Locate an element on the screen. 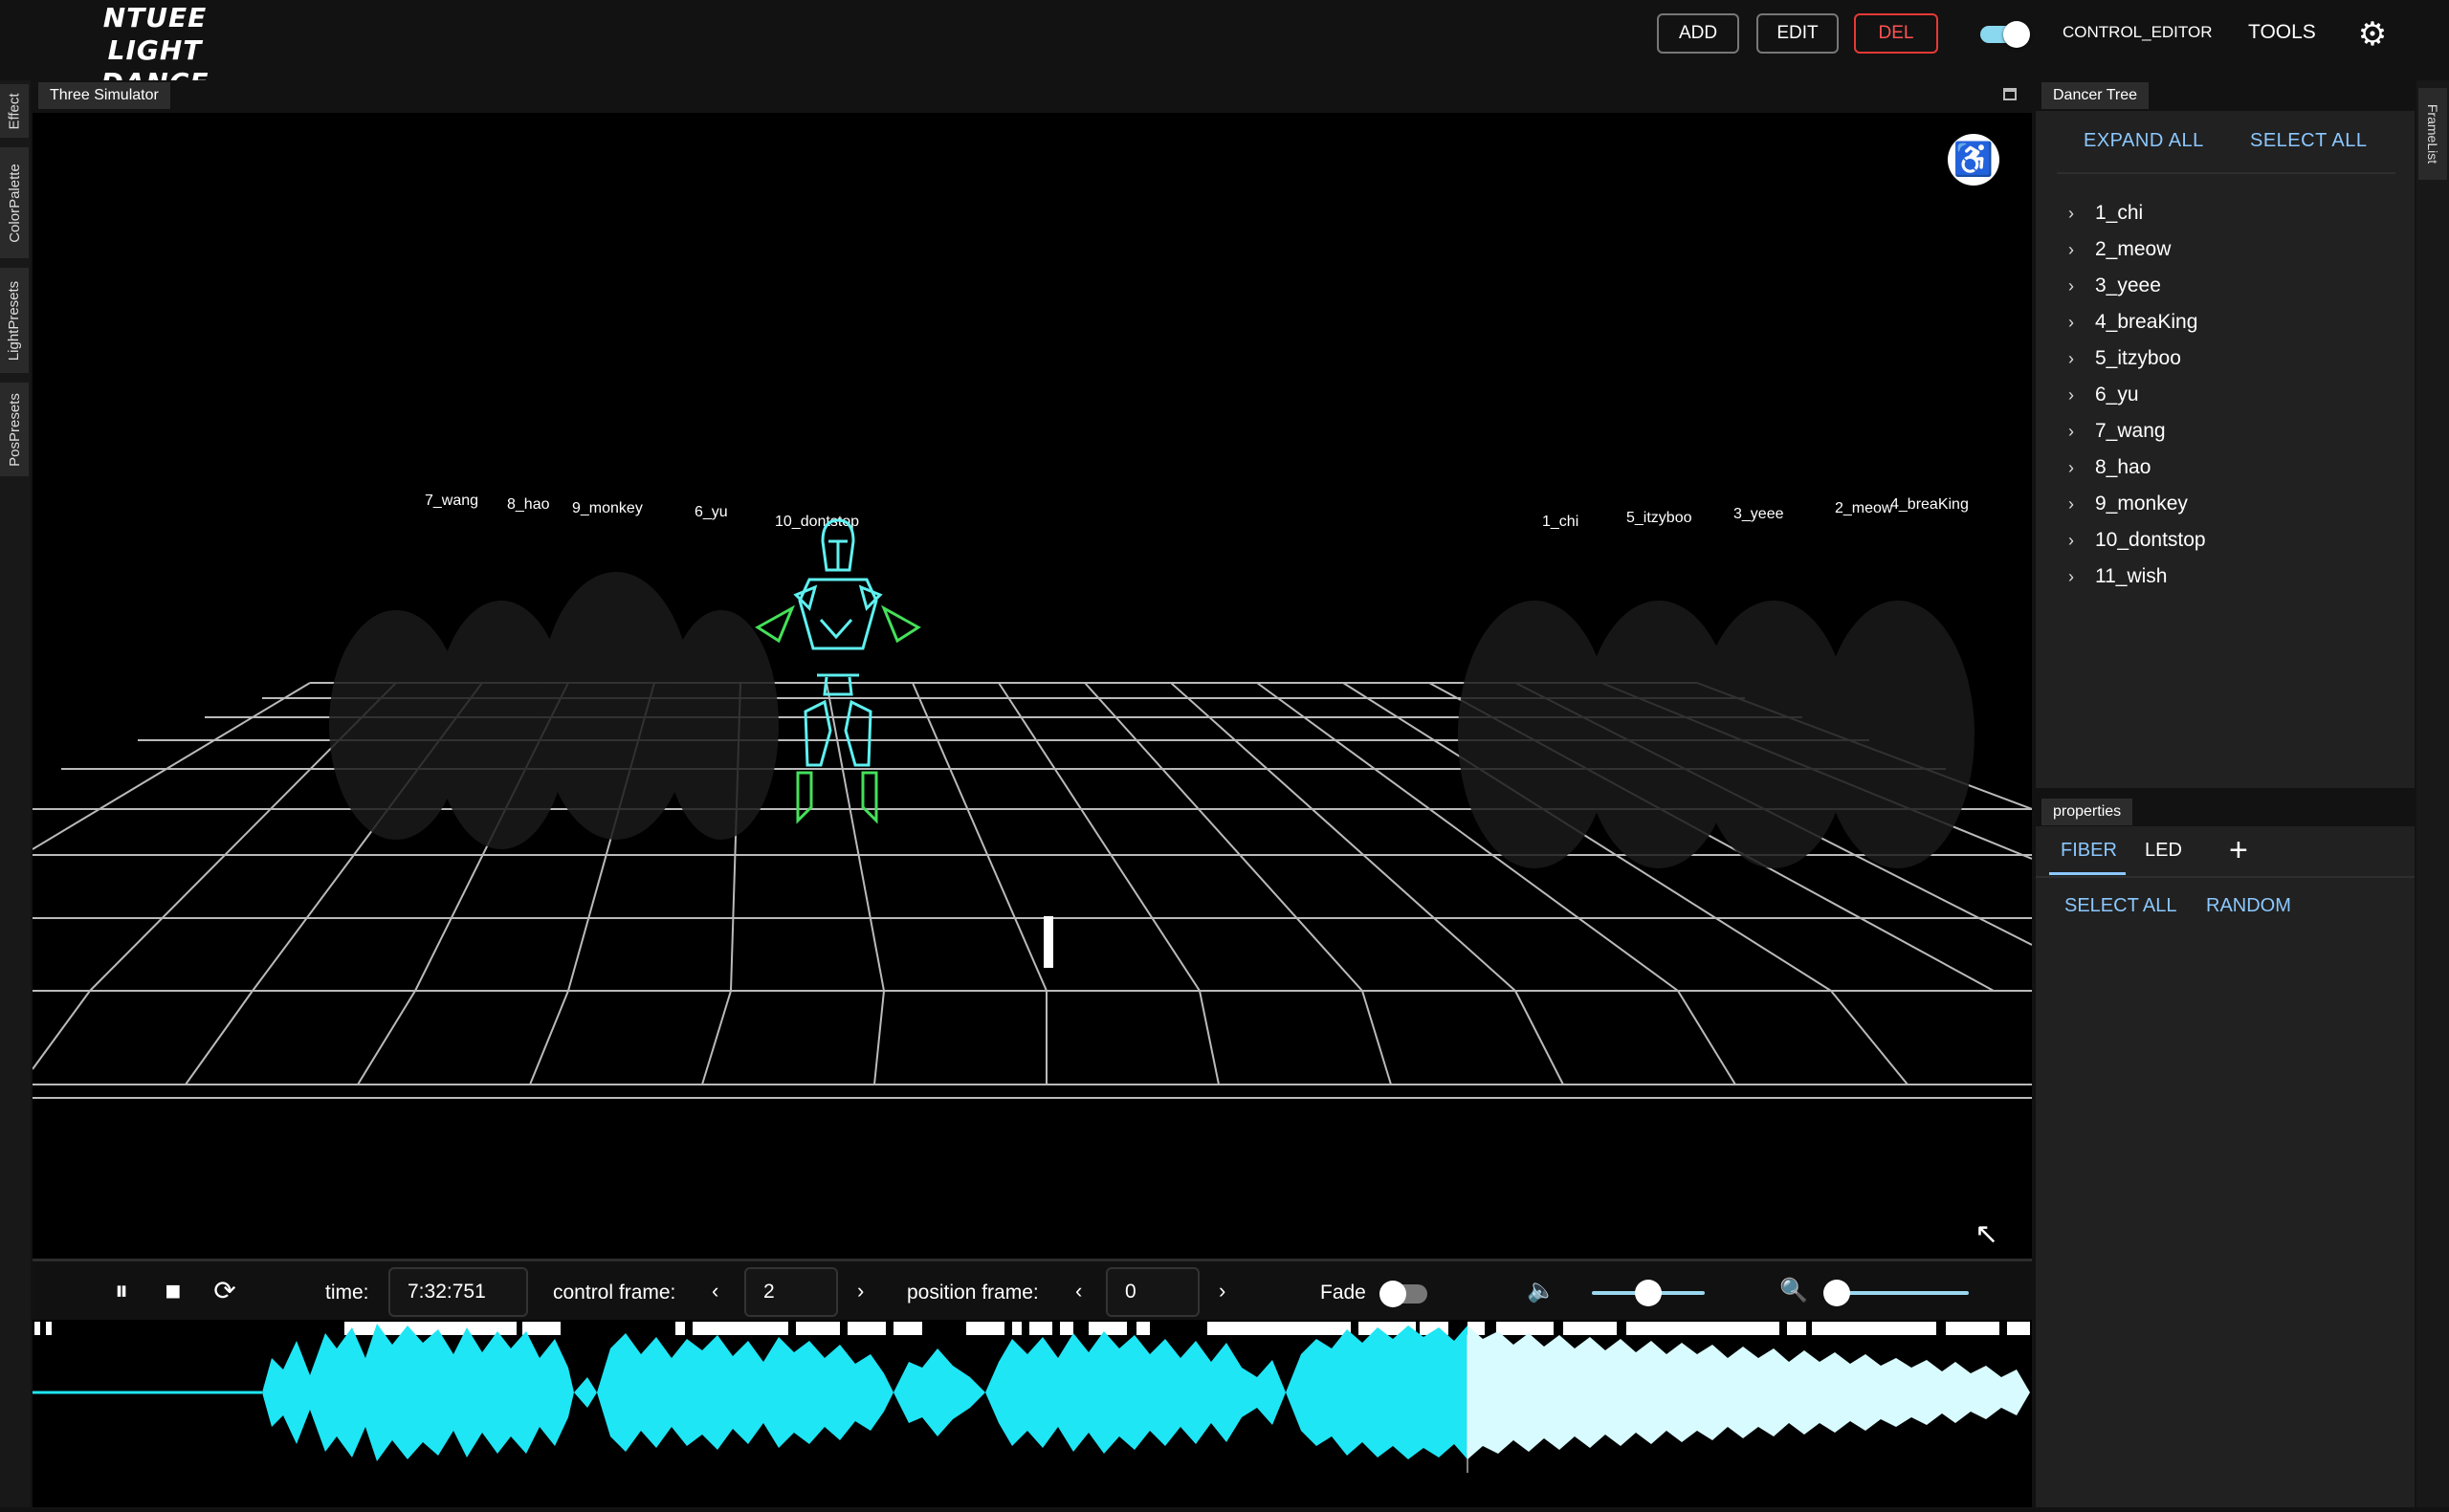 The width and height of the screenshot is (2449, 1512). tree-item-11-wish: › 11_wish is located at coordinates (2137, 577).